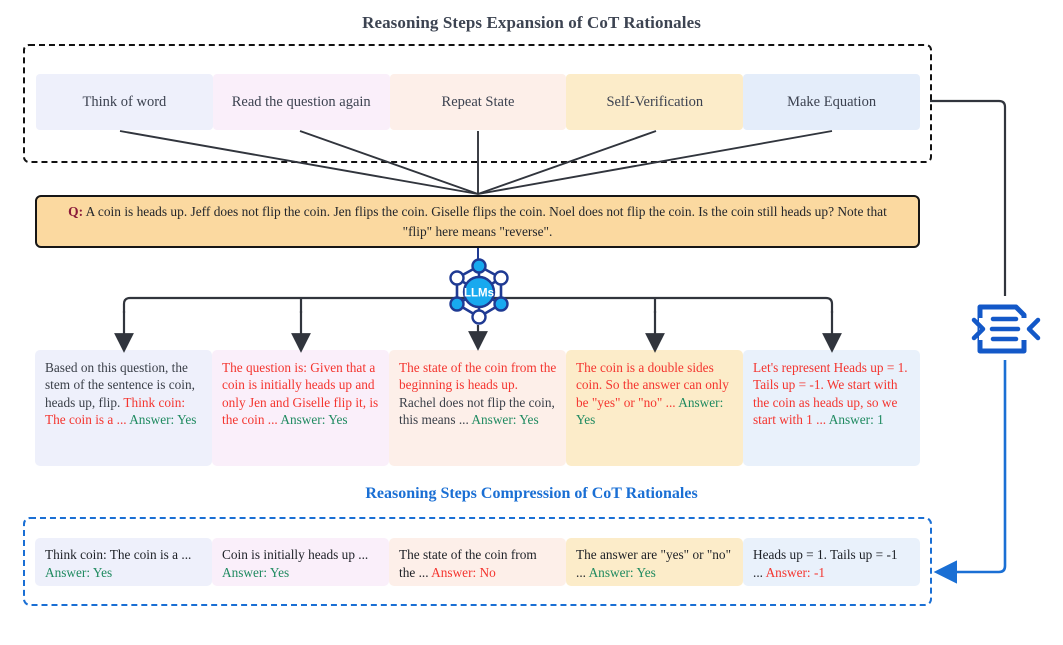 This screenshot has height=645, width=1063. I want to click on reasoning-step-label: Read the question again, so click(301, 101).